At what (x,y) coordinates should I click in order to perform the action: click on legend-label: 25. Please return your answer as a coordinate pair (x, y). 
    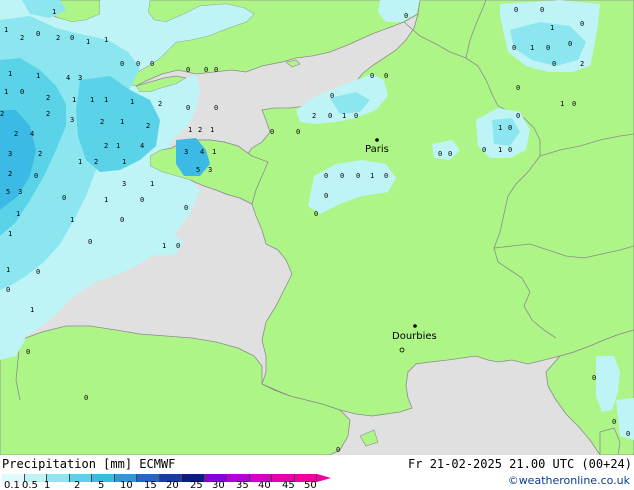
    Looking at the image, I should click on (196, 485).